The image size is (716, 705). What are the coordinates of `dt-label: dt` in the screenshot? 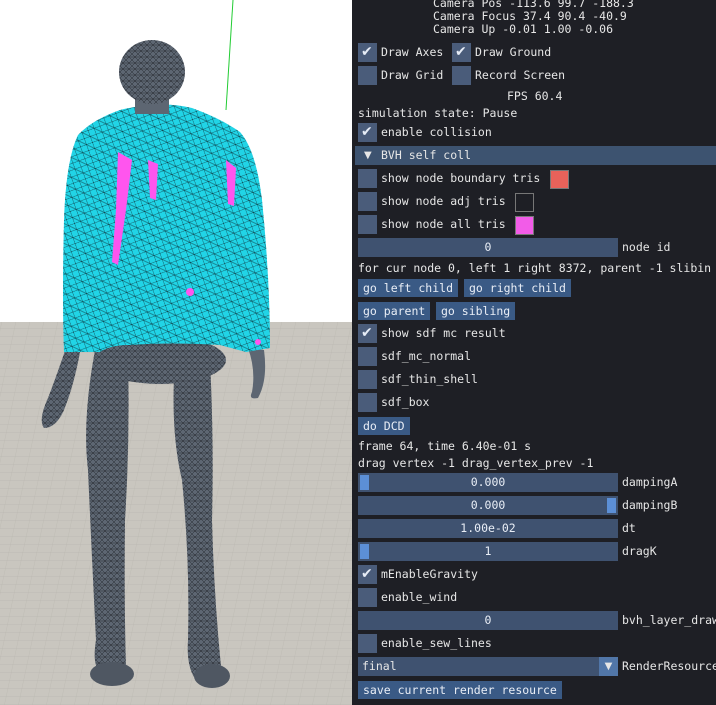 It's located at (629, 528).